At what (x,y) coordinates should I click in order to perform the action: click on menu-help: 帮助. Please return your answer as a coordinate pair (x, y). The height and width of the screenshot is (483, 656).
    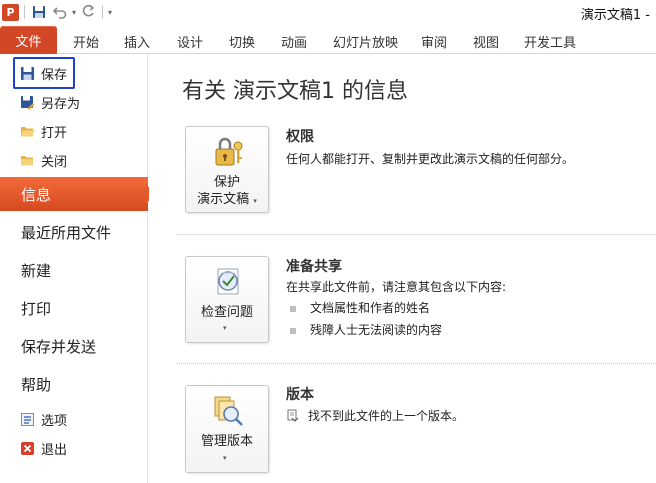
    Looking at the image, I should click on (73, 384).